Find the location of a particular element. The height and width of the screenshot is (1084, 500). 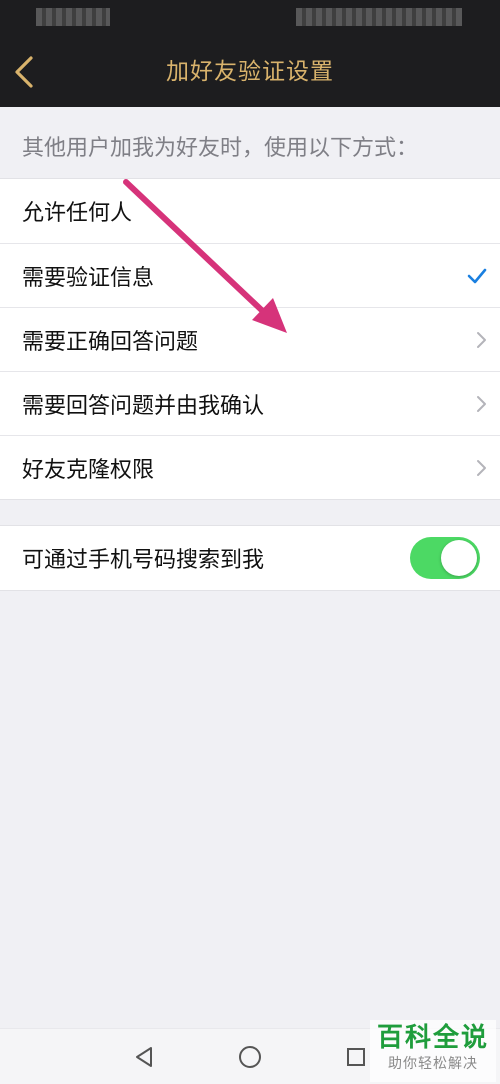

watermark-logo: 百科全说 助你轻松解决 is located at coordinates (433, 1051).